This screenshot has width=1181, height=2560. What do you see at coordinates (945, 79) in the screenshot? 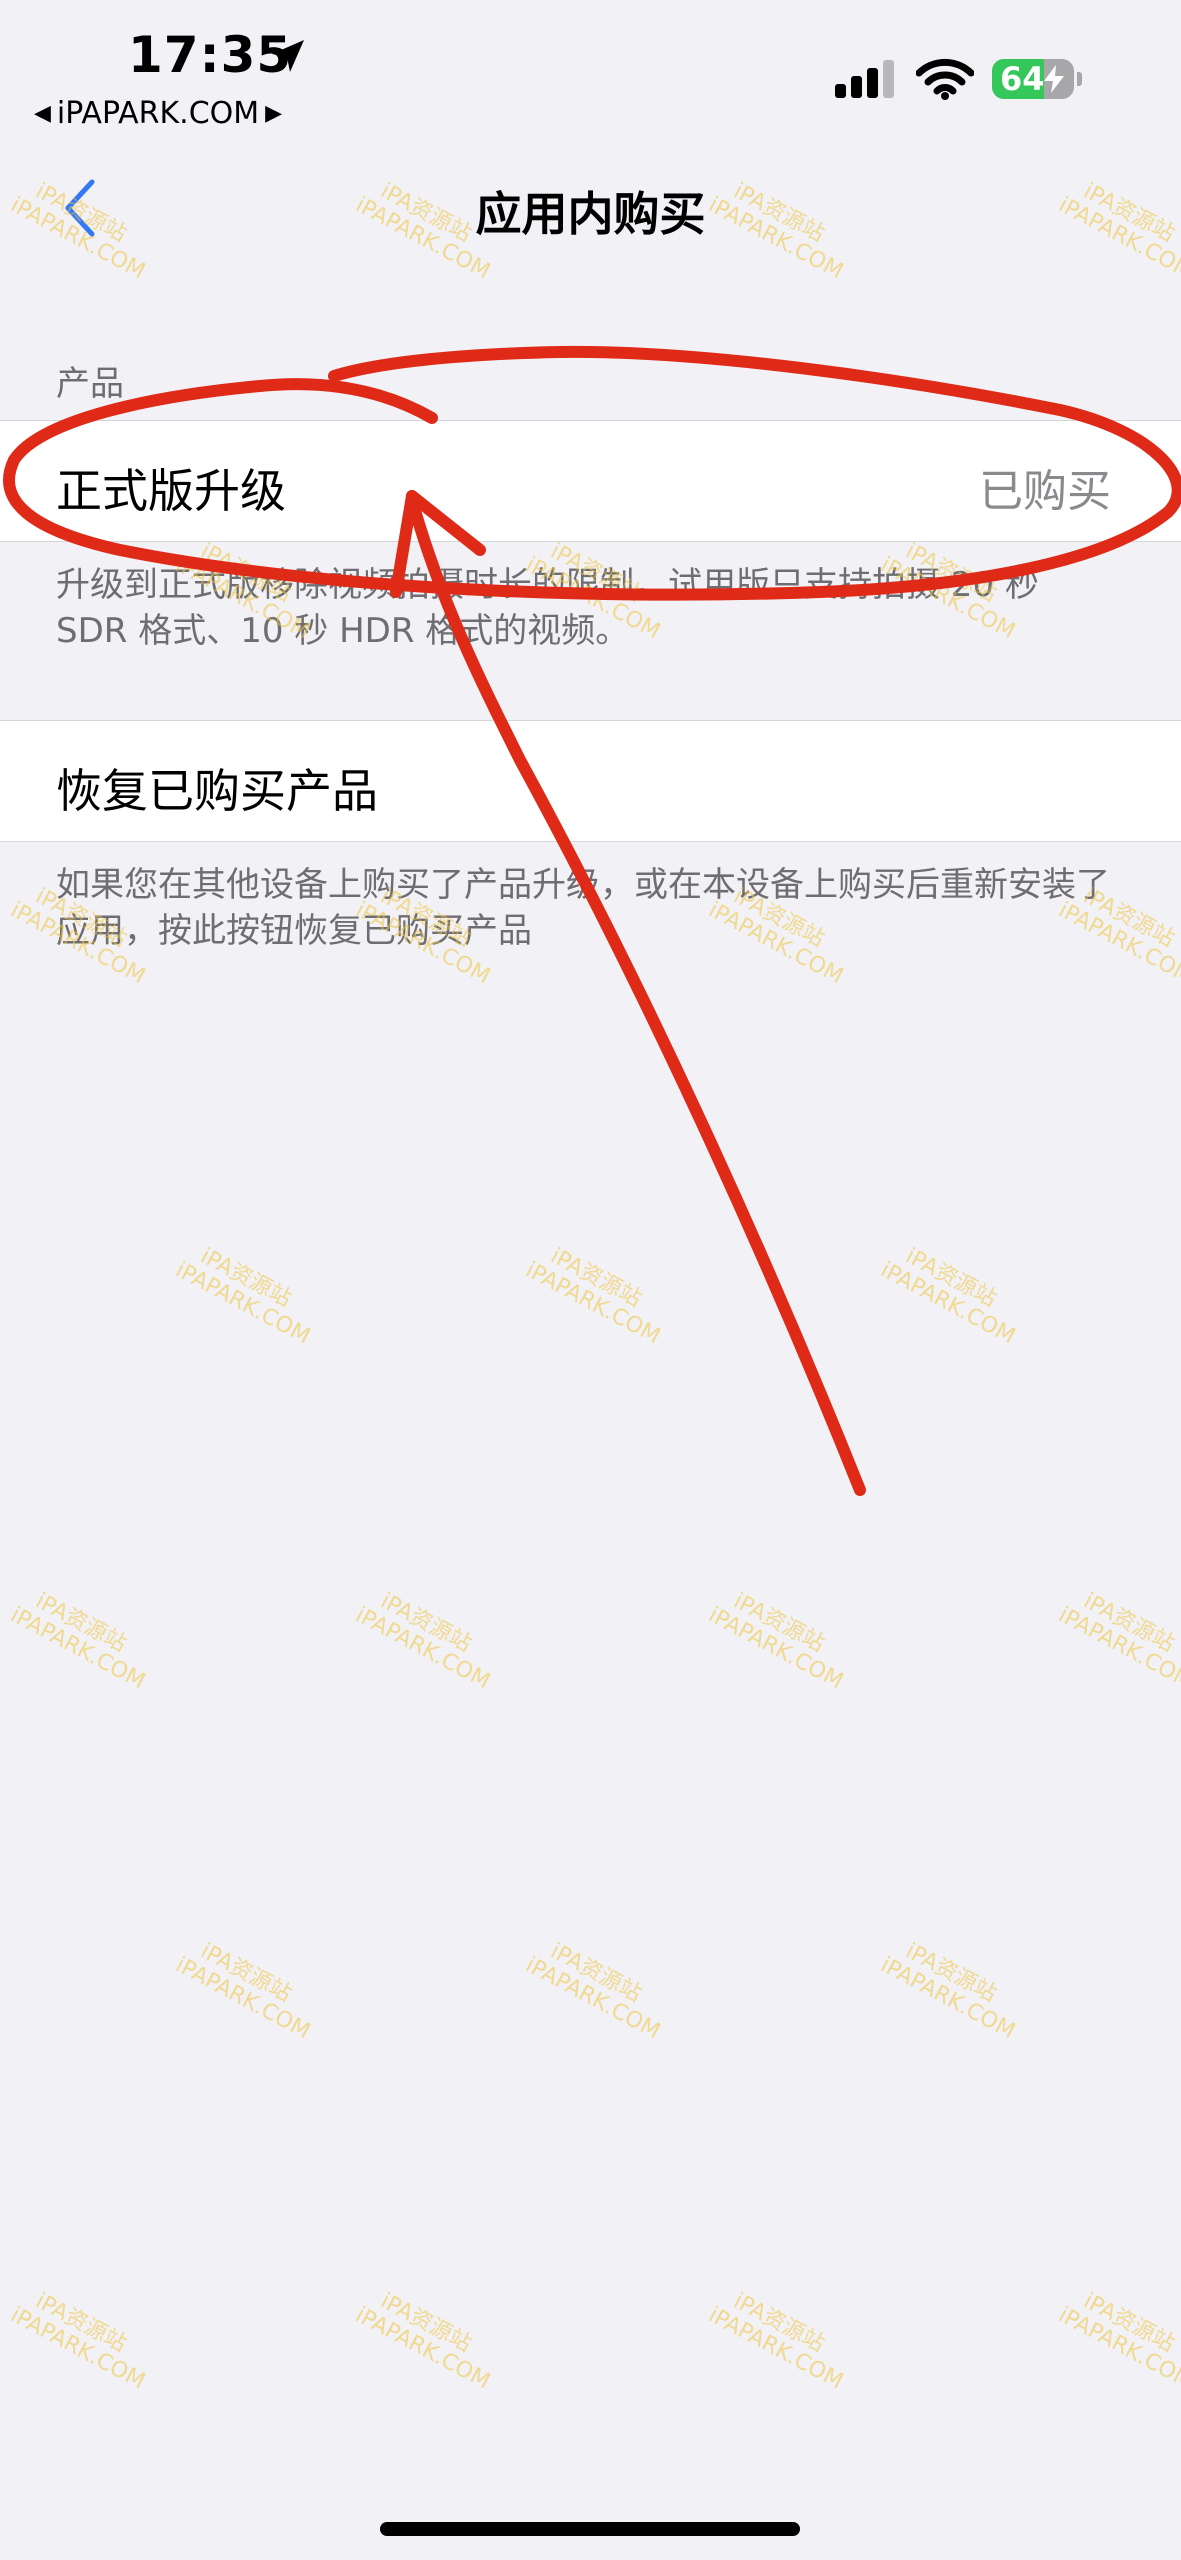
I see `wifi-icon` at bounding box center [945, 79].